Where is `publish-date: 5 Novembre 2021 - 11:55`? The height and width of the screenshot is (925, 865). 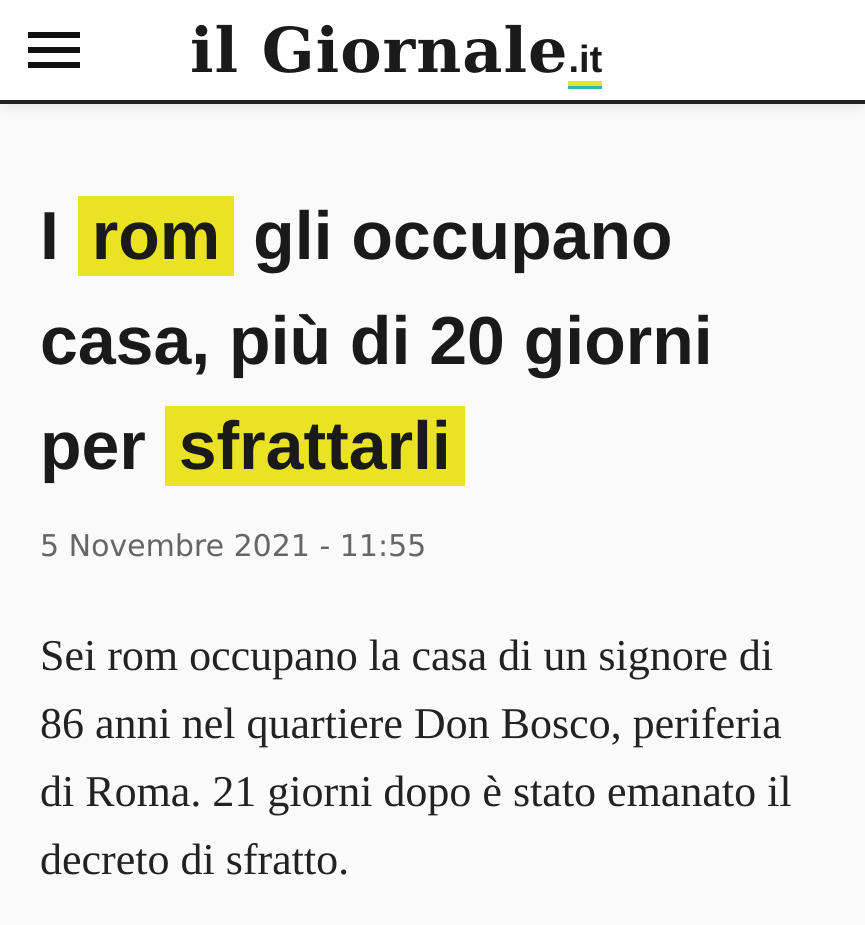
publish-date: 5 Novembre 2021 - 11:55 is located at coordinates (234, 546).